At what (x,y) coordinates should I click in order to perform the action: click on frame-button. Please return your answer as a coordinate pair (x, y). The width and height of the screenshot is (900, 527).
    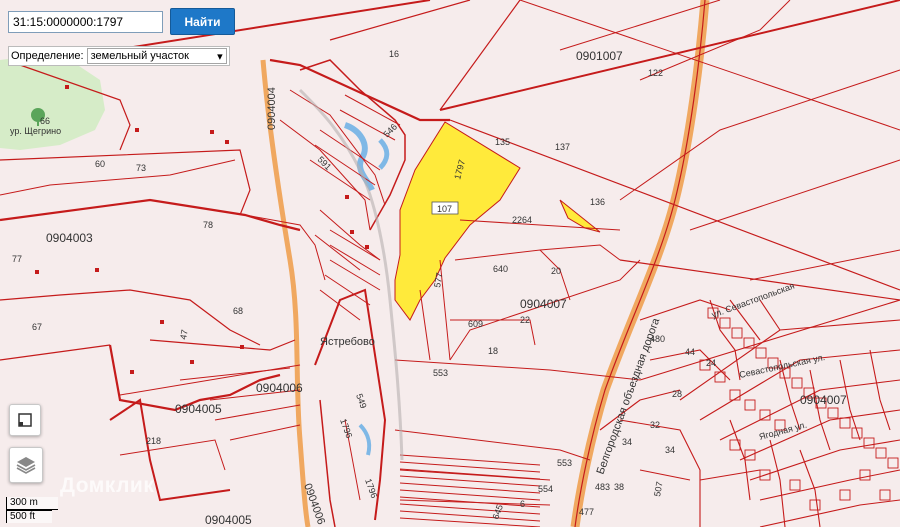
    Looking at the image, I should click on (25, 420).